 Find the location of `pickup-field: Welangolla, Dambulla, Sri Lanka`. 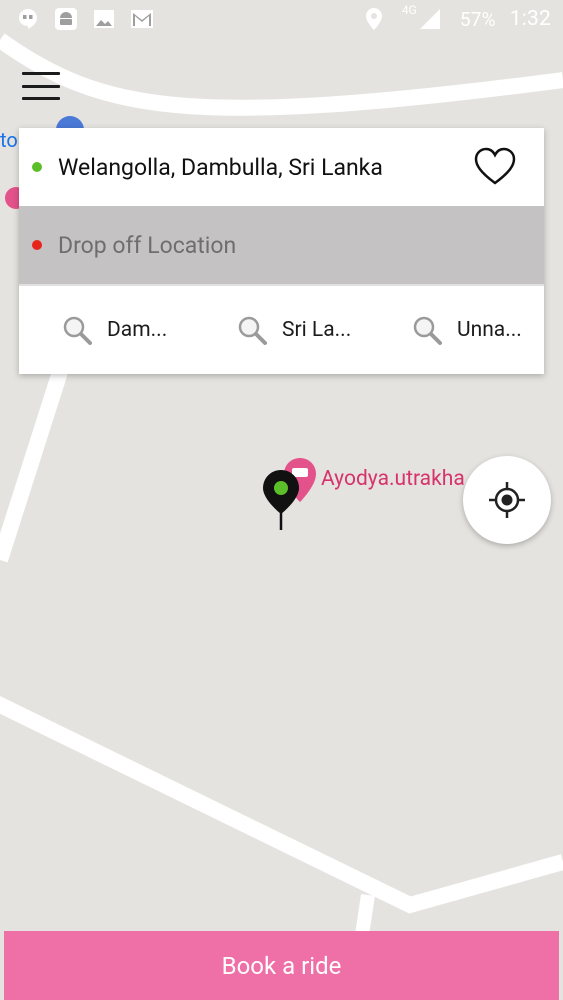

pickup-field: Welangolla, Dambulla, Sri Lanka is located at coordinates (281, 167).